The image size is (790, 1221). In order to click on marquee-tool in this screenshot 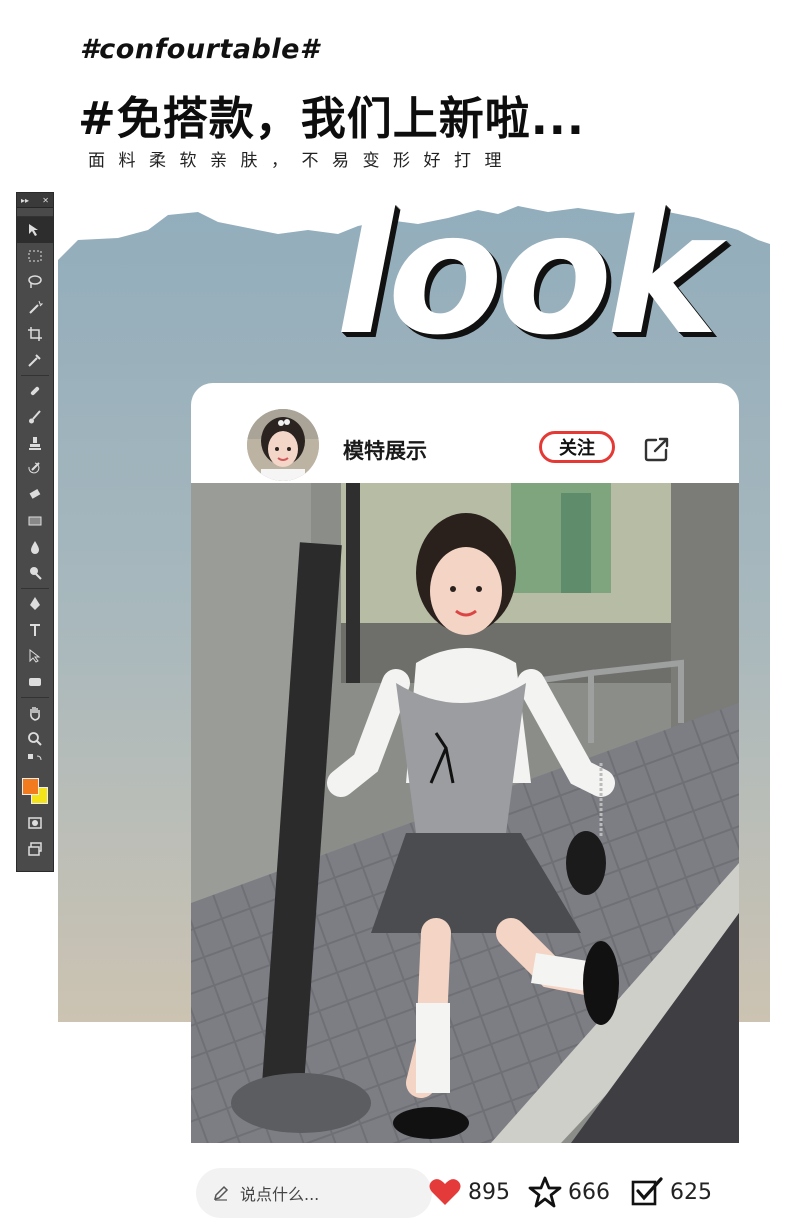, I will do `click(35, 256)`.